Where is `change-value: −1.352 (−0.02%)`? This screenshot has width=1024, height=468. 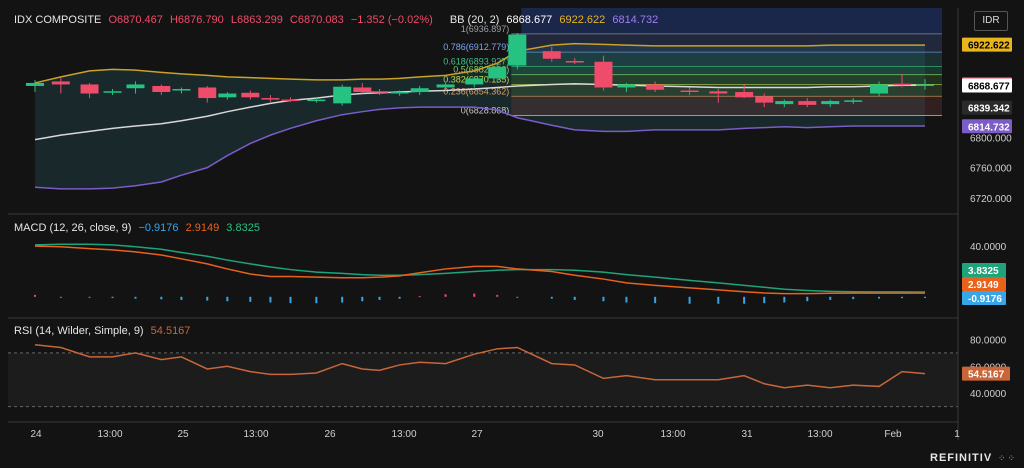 change-value: −1.352 (−0.02%) is located at coordinates (391, 20).